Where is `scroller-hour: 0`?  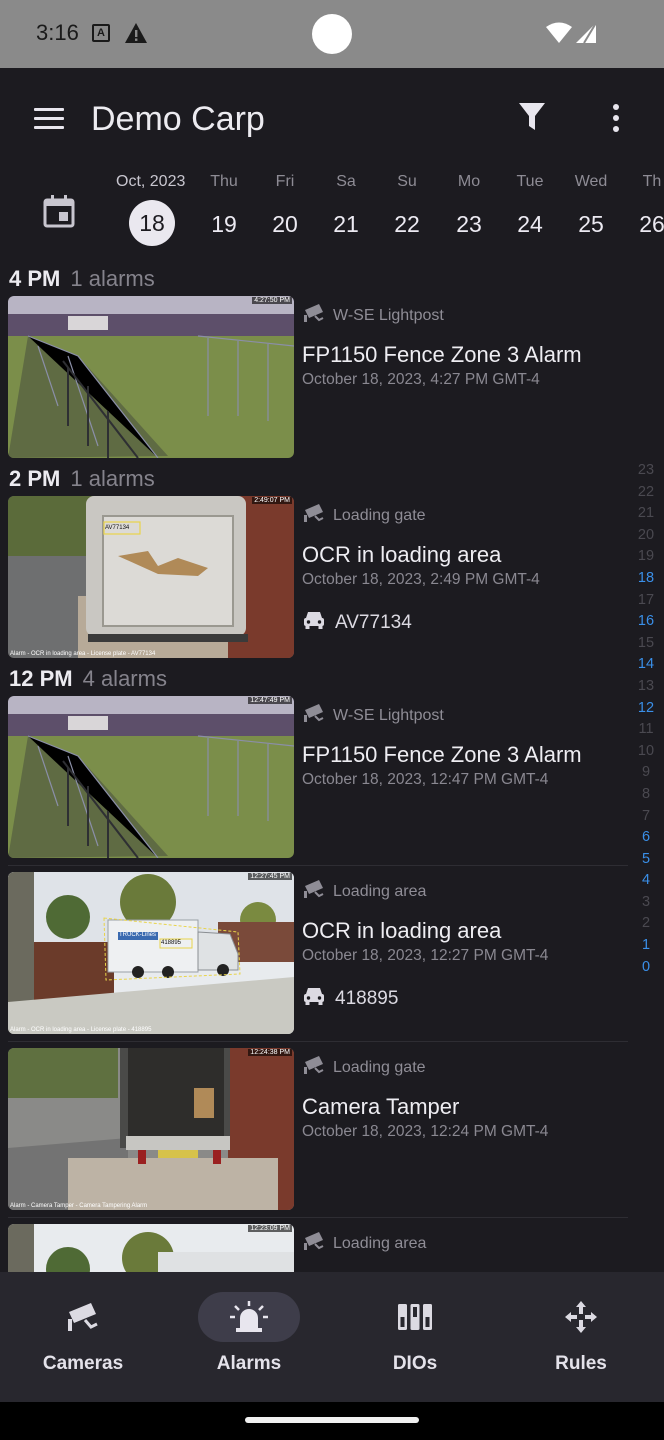
scroller-hour: 0 is located at coordinates (646, 970).